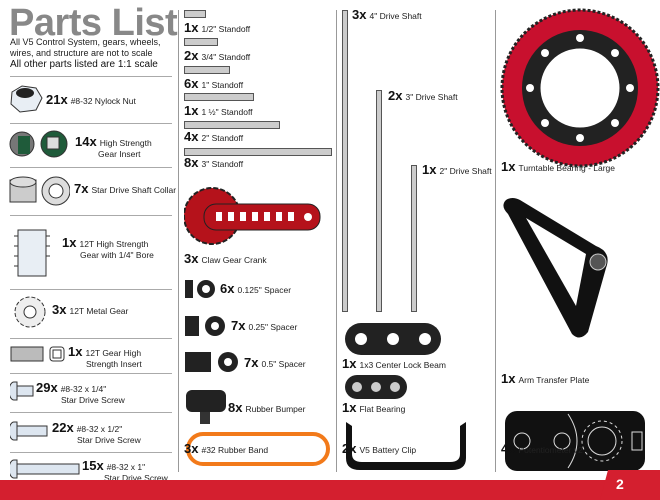 The height and width of the screenshot is (500, 660). I want to click on gear-insert-icon, so click(38, 144).